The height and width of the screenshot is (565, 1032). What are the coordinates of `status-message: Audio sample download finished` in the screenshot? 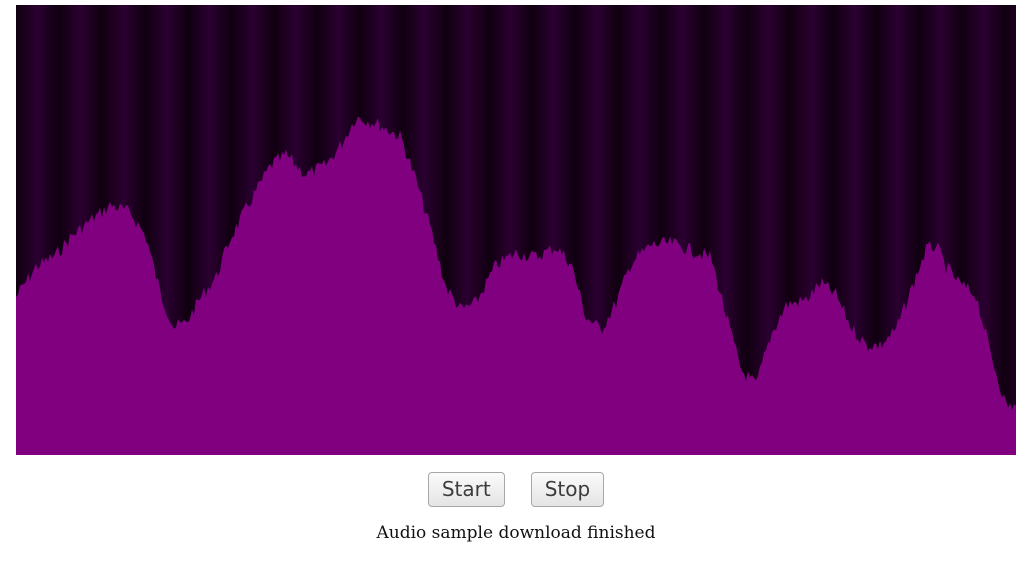 It's located at (516, 533).